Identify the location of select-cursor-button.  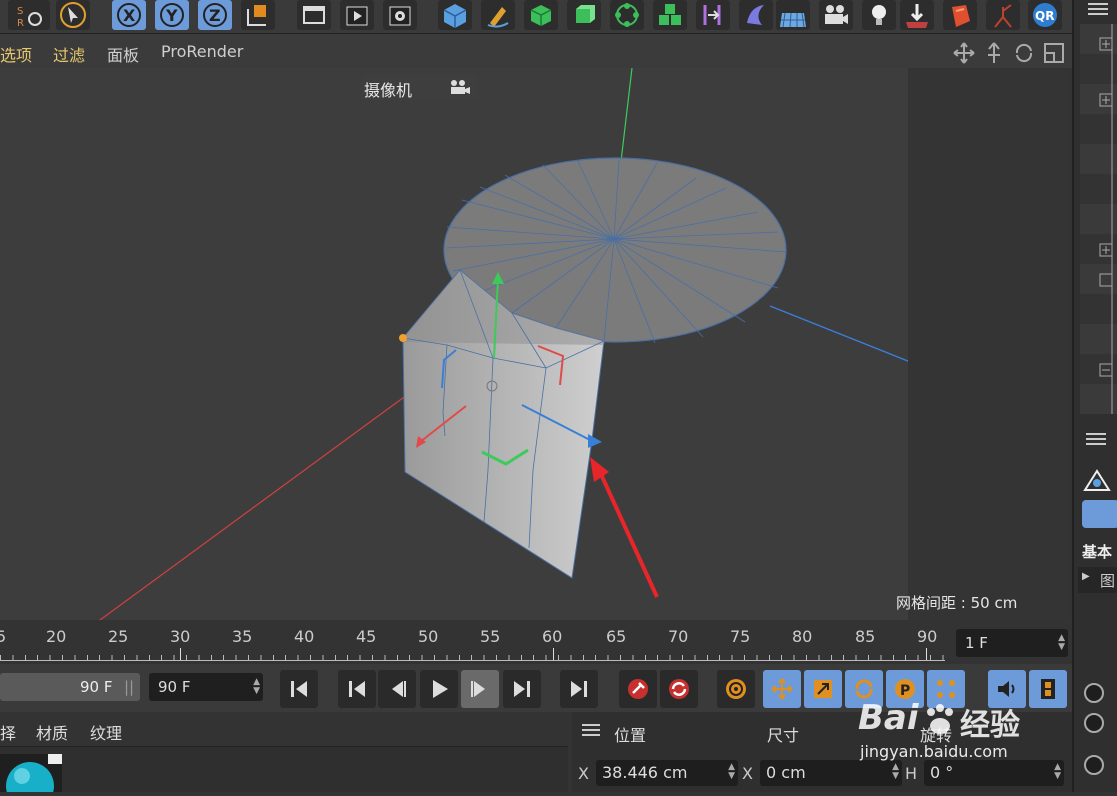
(73, 15).